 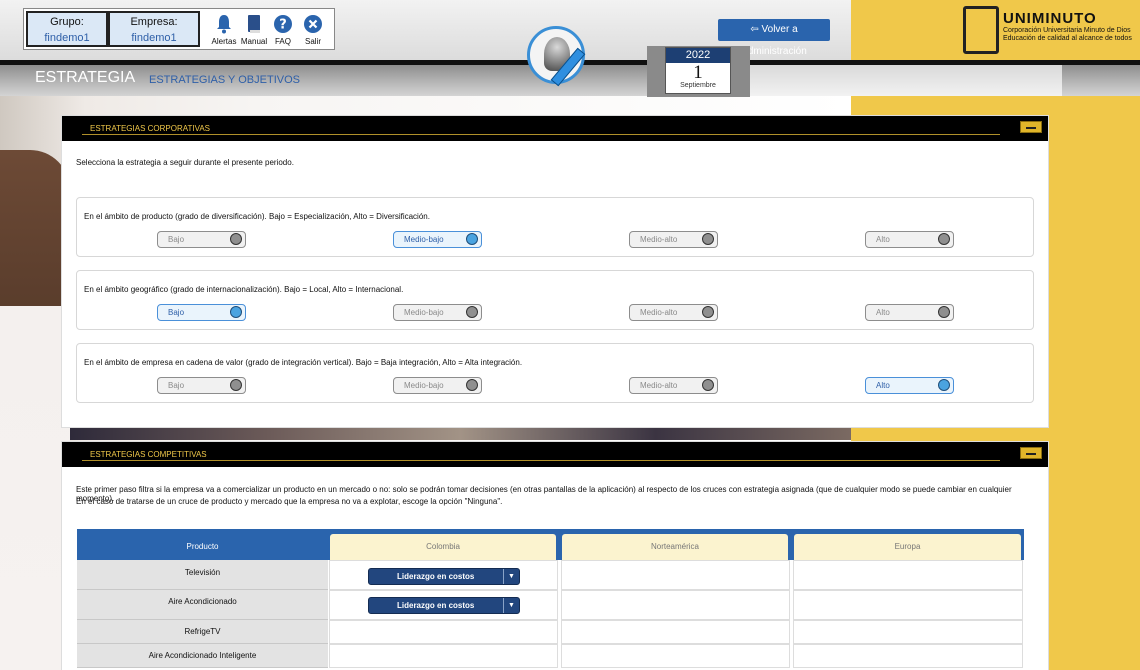 What do you see at coordinates (148, 454) in the screenshot?
I see `competitive-panel-title: ESTRATEGIAS COMPETITIVAS` at bounding box center [148, 454].